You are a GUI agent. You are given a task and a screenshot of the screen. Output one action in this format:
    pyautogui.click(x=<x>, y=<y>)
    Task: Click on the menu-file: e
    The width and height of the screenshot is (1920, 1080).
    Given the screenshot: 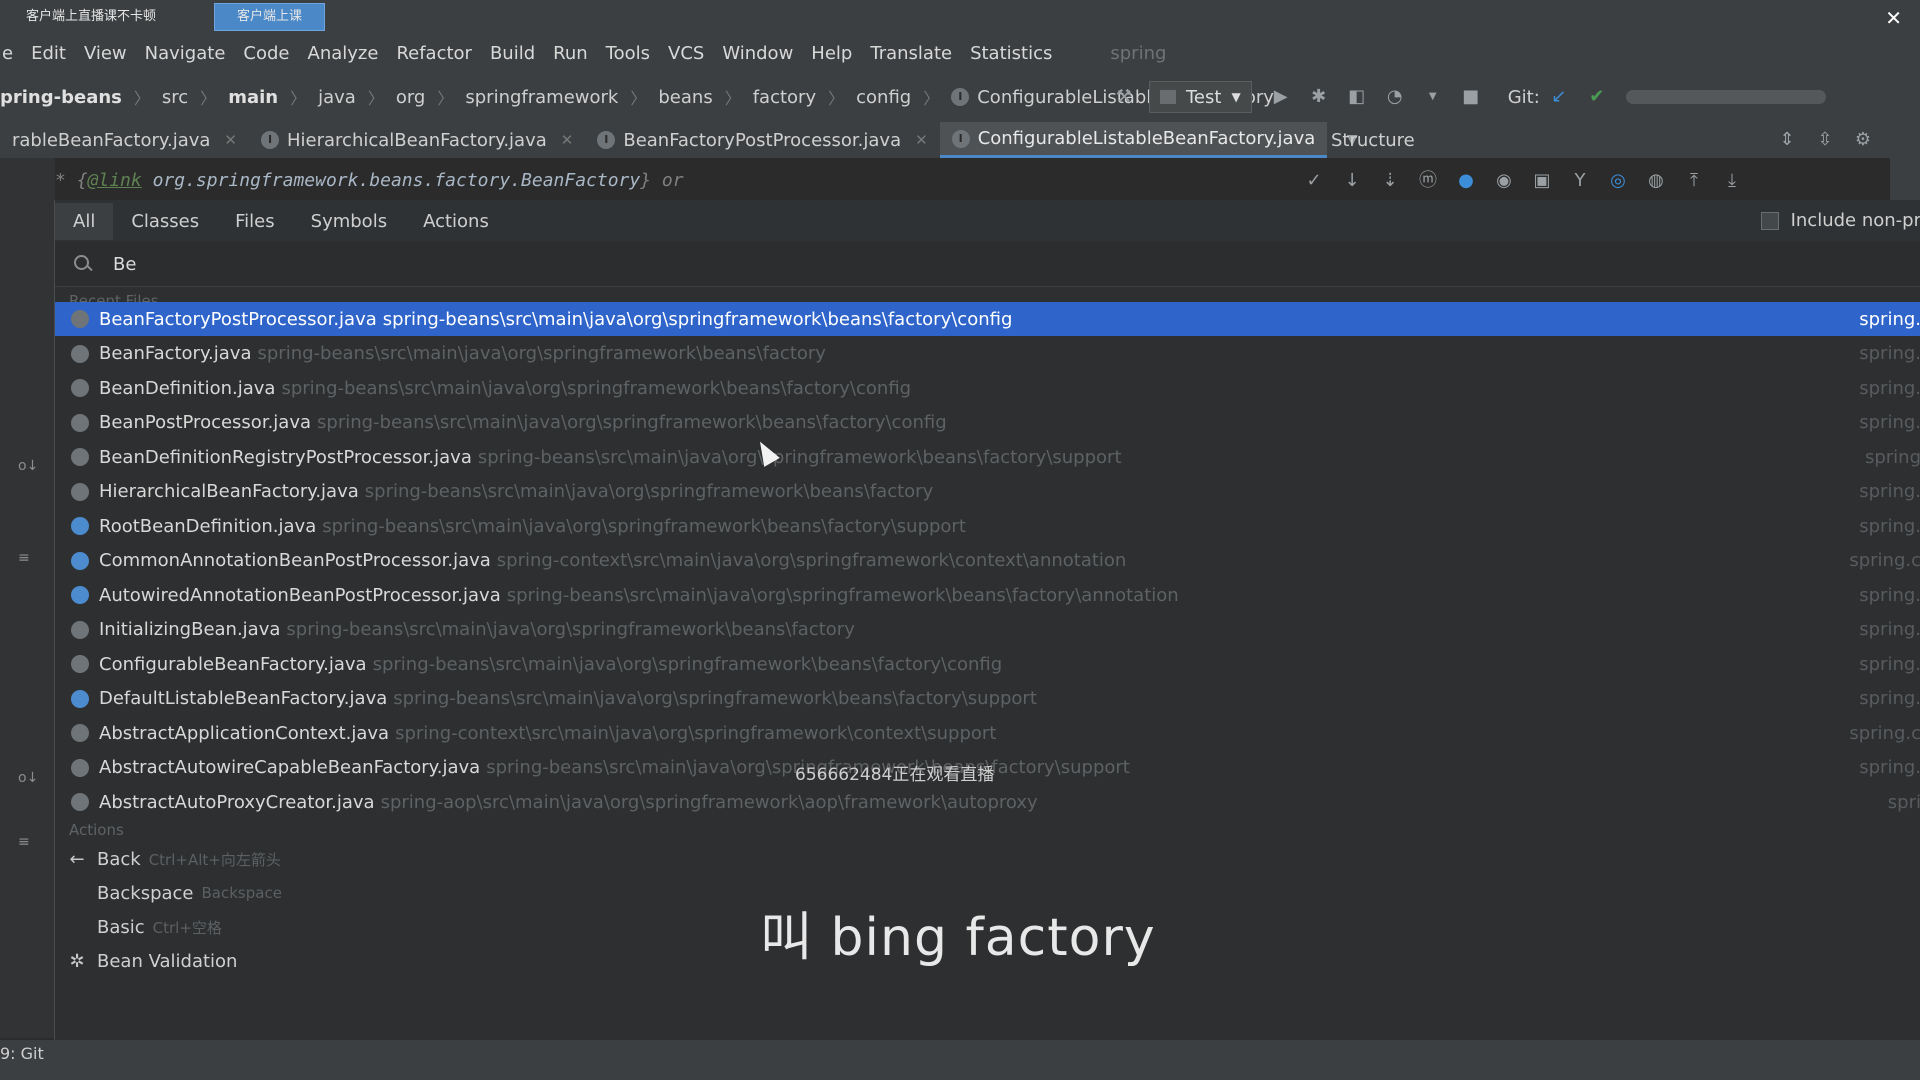 What is the action you would take?
    pyautogui.click(x=7, y=53)
    